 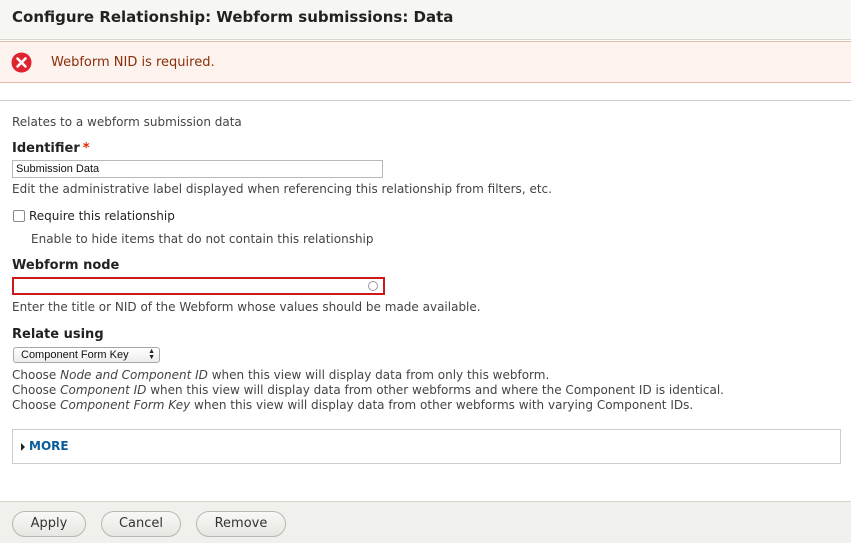 I want to click on required-marker: *, so click(x=86, y=148).